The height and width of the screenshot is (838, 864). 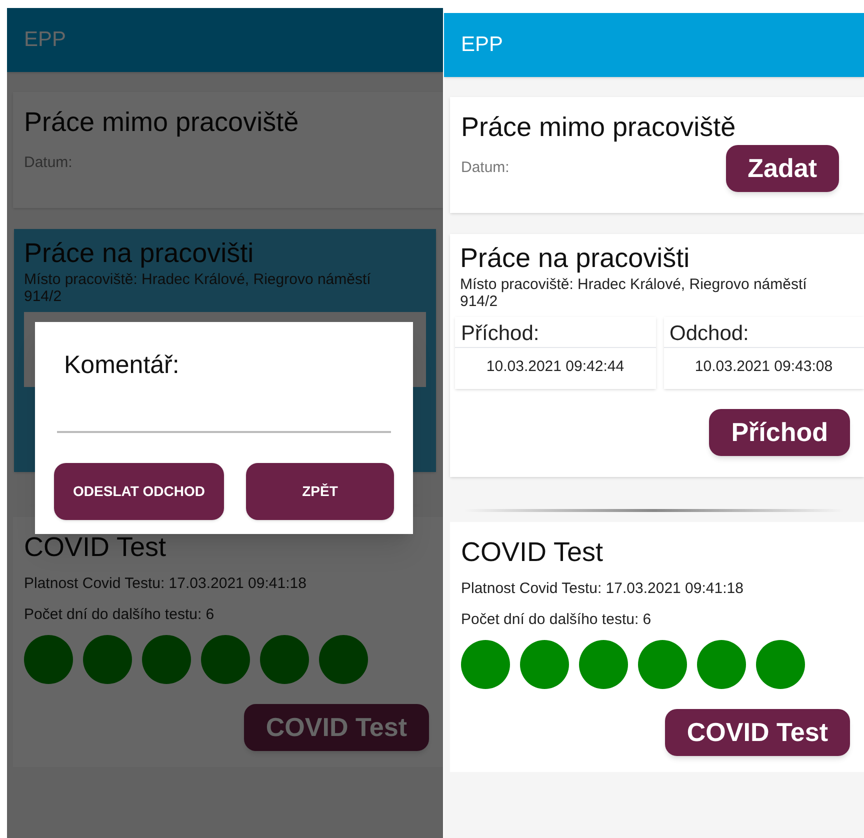 I want to click on dialog-button: ZPĚT, so click(x=320, y=491).